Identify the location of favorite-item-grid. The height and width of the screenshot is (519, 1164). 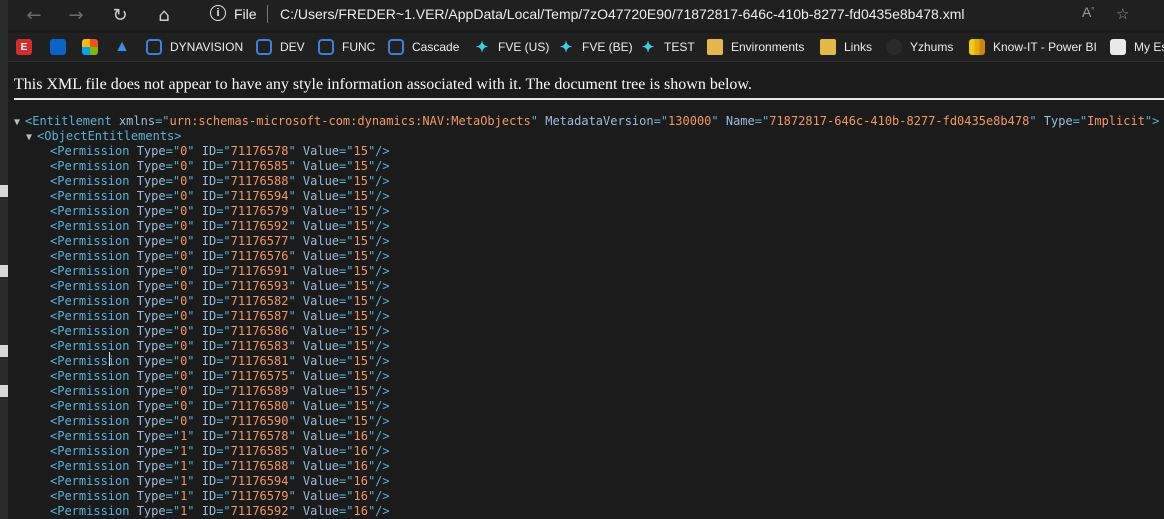
(94, 47).